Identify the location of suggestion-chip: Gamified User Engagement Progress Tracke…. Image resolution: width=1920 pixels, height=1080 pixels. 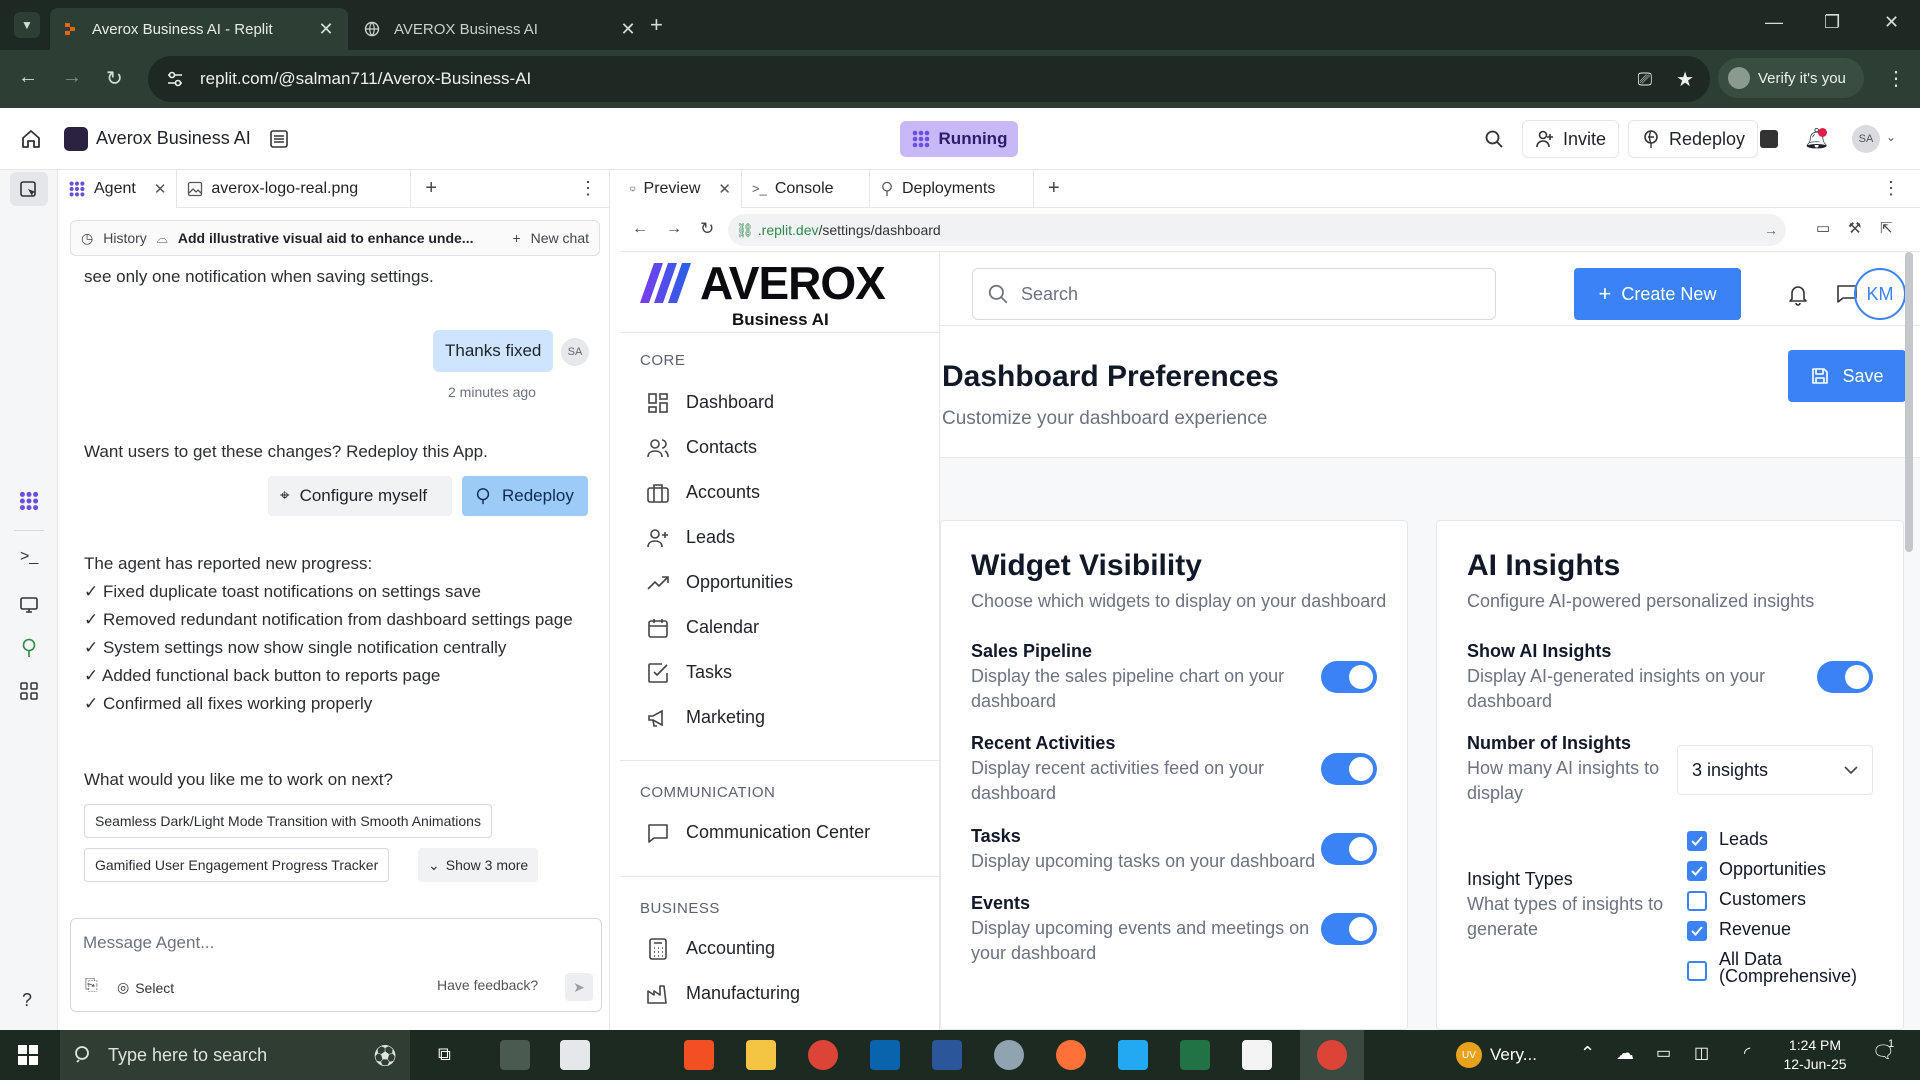
(237, 865).